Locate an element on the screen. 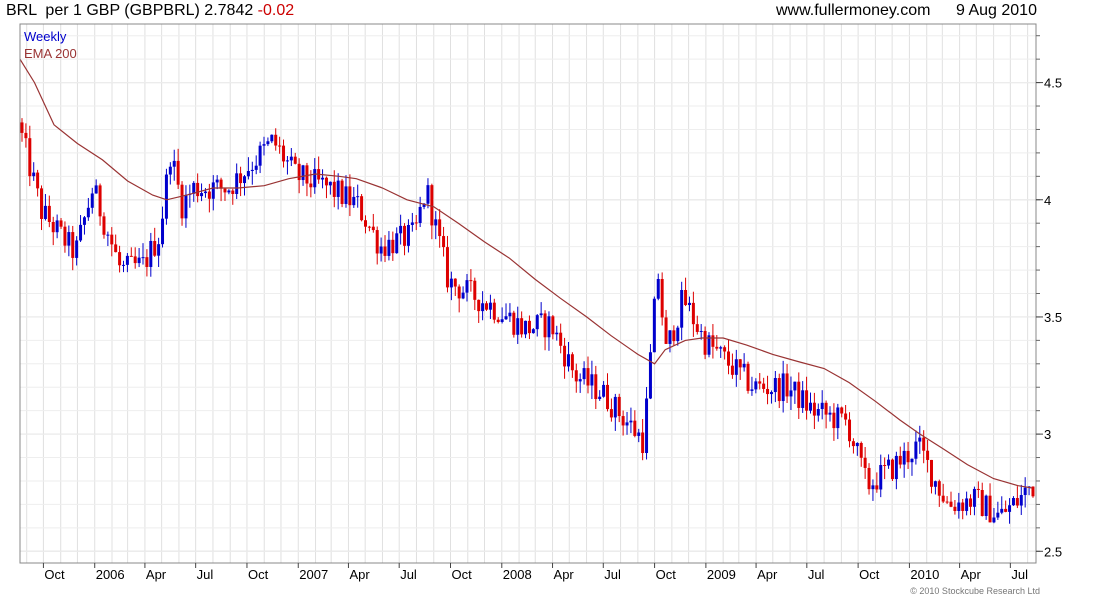 This screenshot has width=1100, height=600. y-tick-label: 4.5 is located at coordinates (1053, 83).